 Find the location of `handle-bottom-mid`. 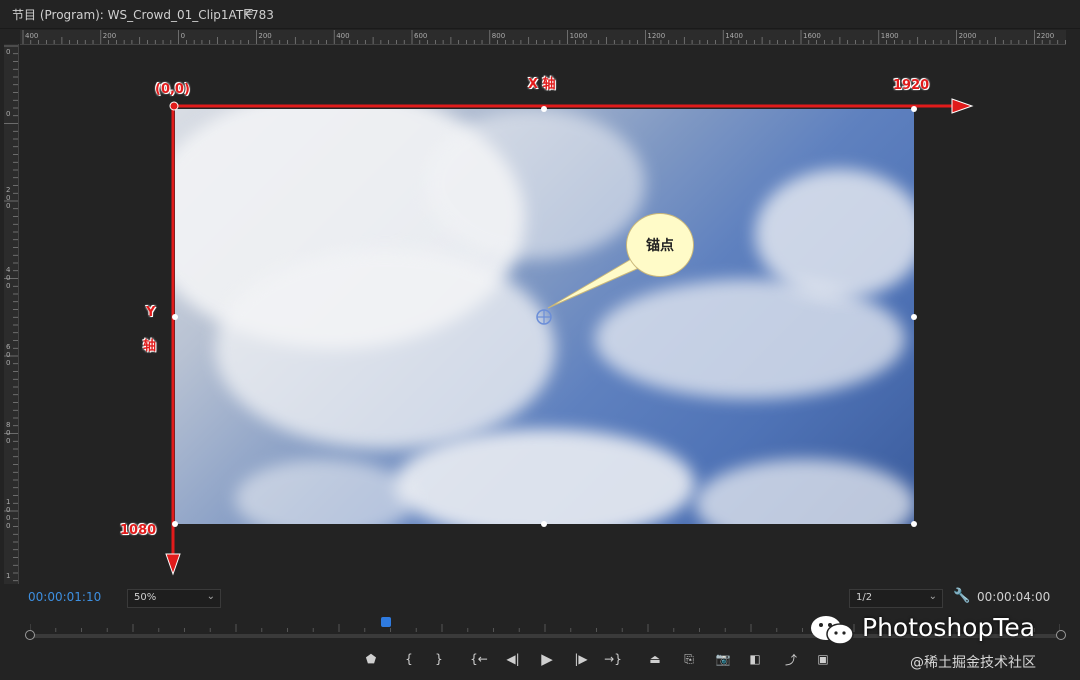

handle-bottom-mid is located at coordinates (544, 524).